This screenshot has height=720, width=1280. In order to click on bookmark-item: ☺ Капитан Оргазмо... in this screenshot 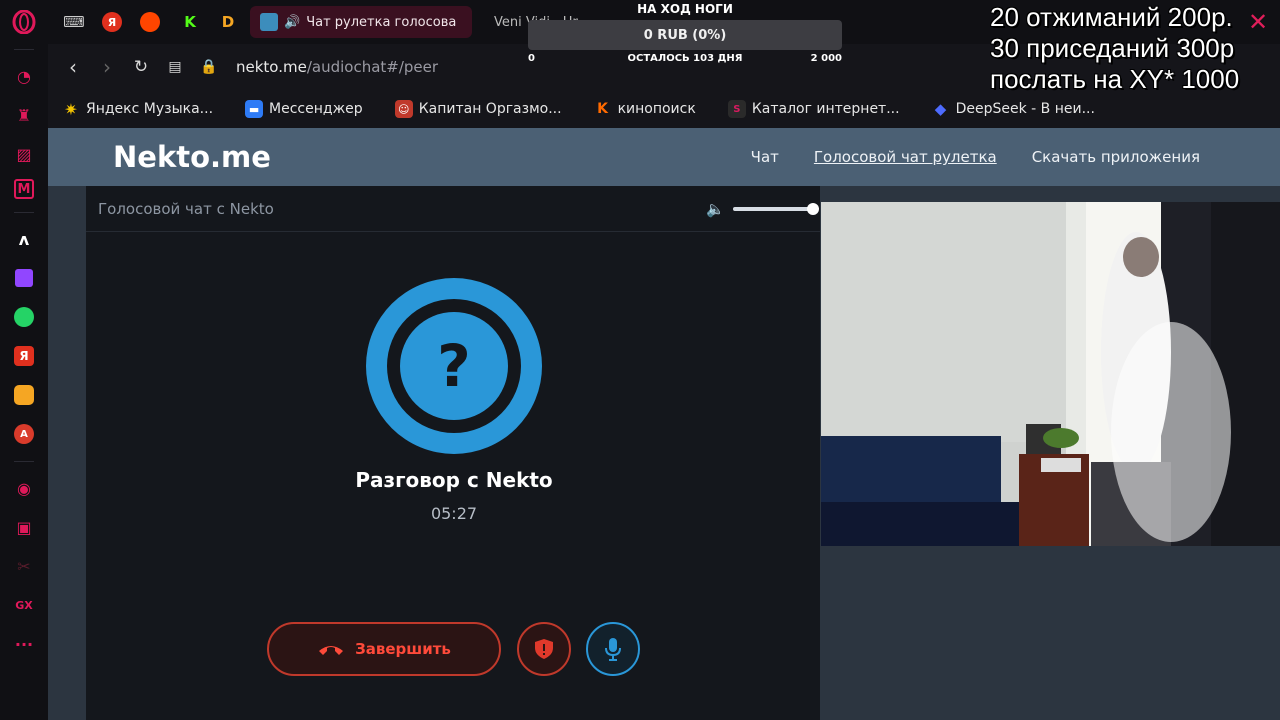, I will do `click(478, 109)`.